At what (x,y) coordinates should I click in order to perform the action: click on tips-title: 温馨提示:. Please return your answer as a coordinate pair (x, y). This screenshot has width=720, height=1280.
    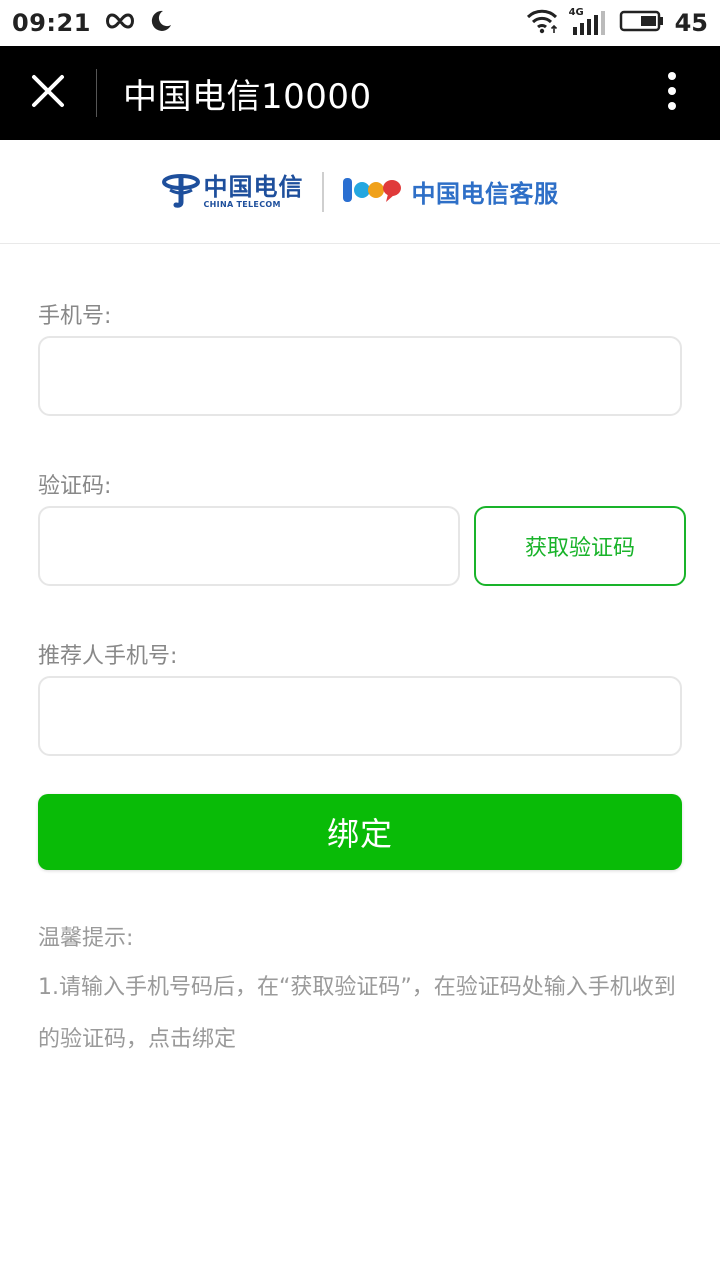
    Looking at the image, I should click on (86, 938).